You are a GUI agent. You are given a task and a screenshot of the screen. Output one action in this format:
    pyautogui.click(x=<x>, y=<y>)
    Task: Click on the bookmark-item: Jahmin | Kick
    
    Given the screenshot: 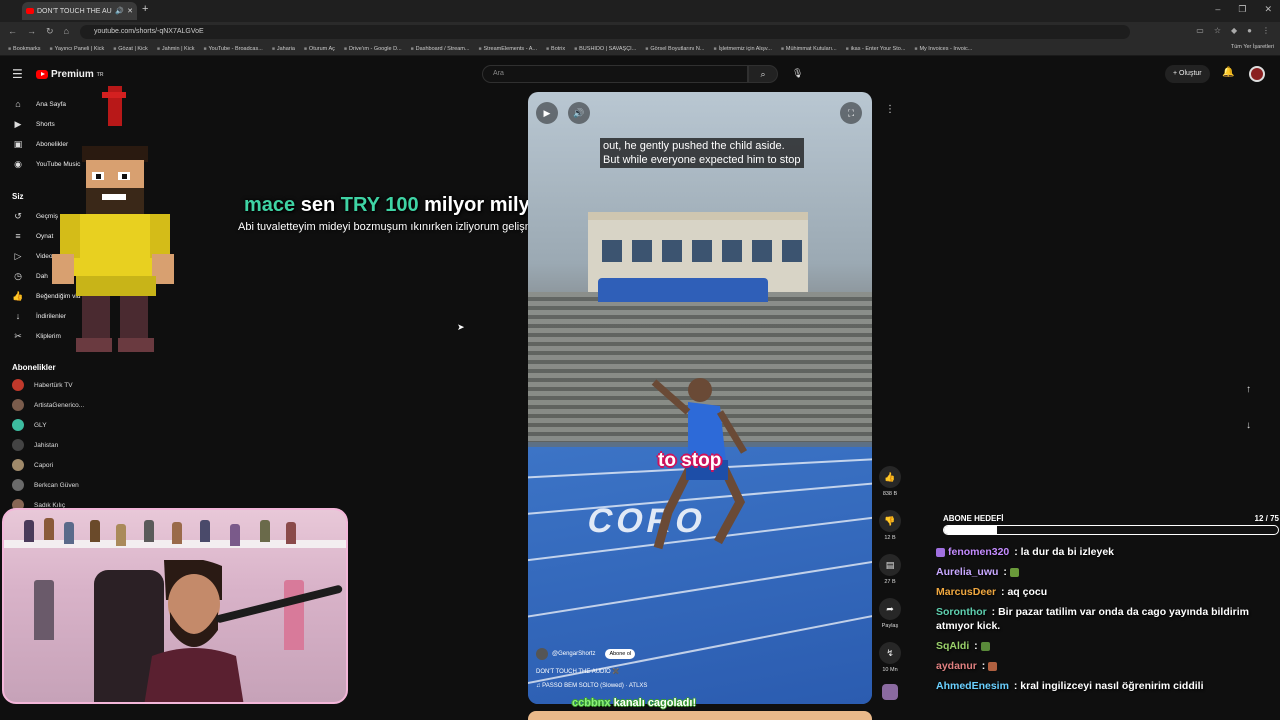 What is the action you would take?
    pyautogui.click(x=176, y=49)
    